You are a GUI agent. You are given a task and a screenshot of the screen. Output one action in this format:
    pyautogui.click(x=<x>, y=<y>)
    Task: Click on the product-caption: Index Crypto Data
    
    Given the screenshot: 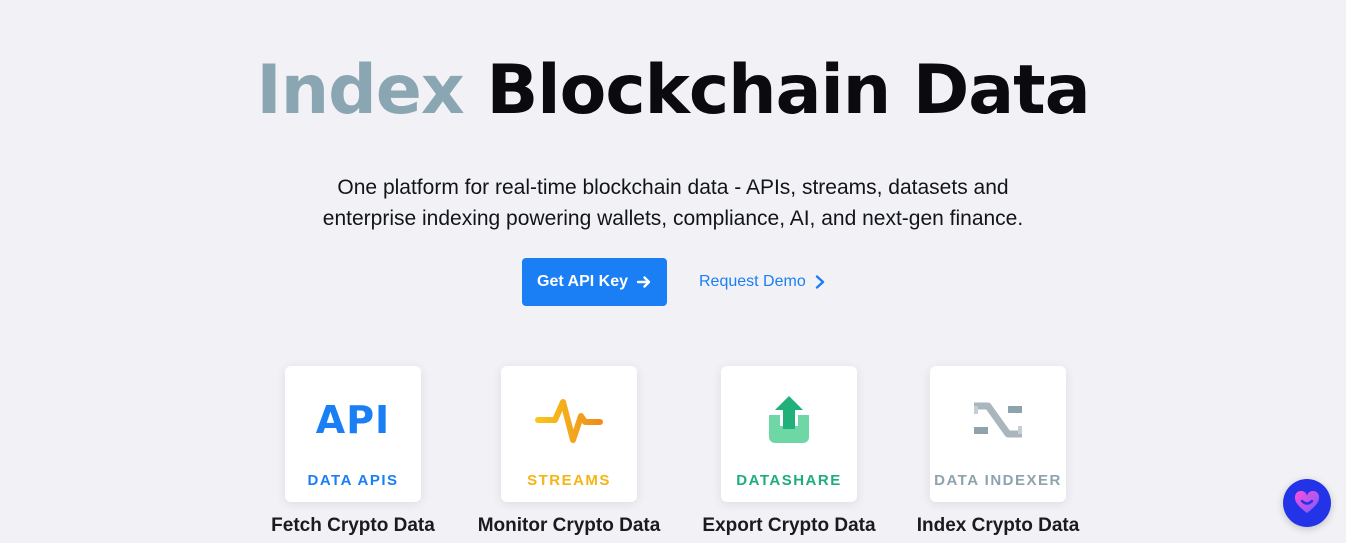 What is the action you would take?
    pyautogui.click(x=998, y=525)
    